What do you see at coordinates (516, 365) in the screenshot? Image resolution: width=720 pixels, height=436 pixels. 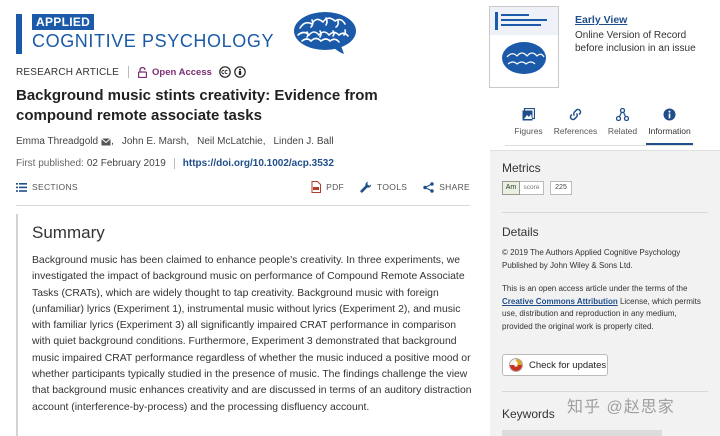 I see `crossmark-icon` at bounding box center [516, 365].